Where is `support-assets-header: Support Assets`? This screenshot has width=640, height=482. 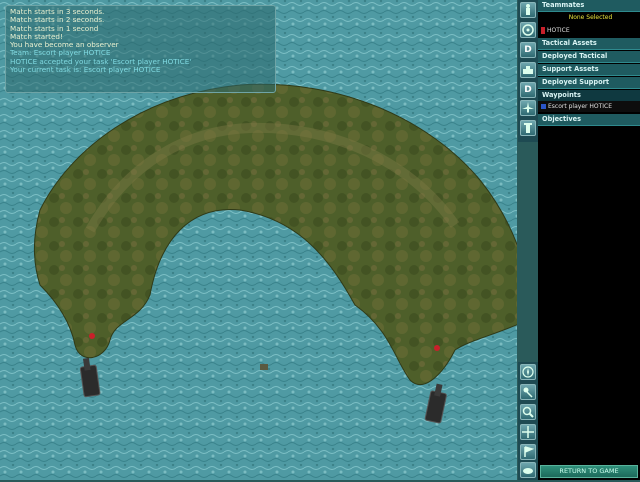
support-assets-header: Support Assets is located at coordinates (589, 70).